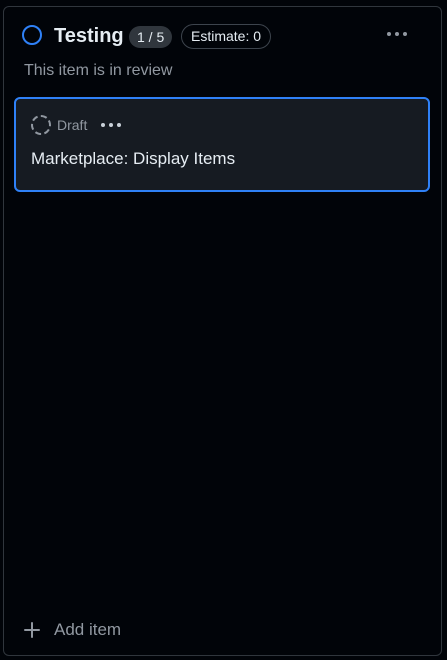 This screenshot has width=447, height=660. What do you see at coordinates (397, 34) in the screenshot?
I see `column-menu-button` at bounding box center [397, 34].